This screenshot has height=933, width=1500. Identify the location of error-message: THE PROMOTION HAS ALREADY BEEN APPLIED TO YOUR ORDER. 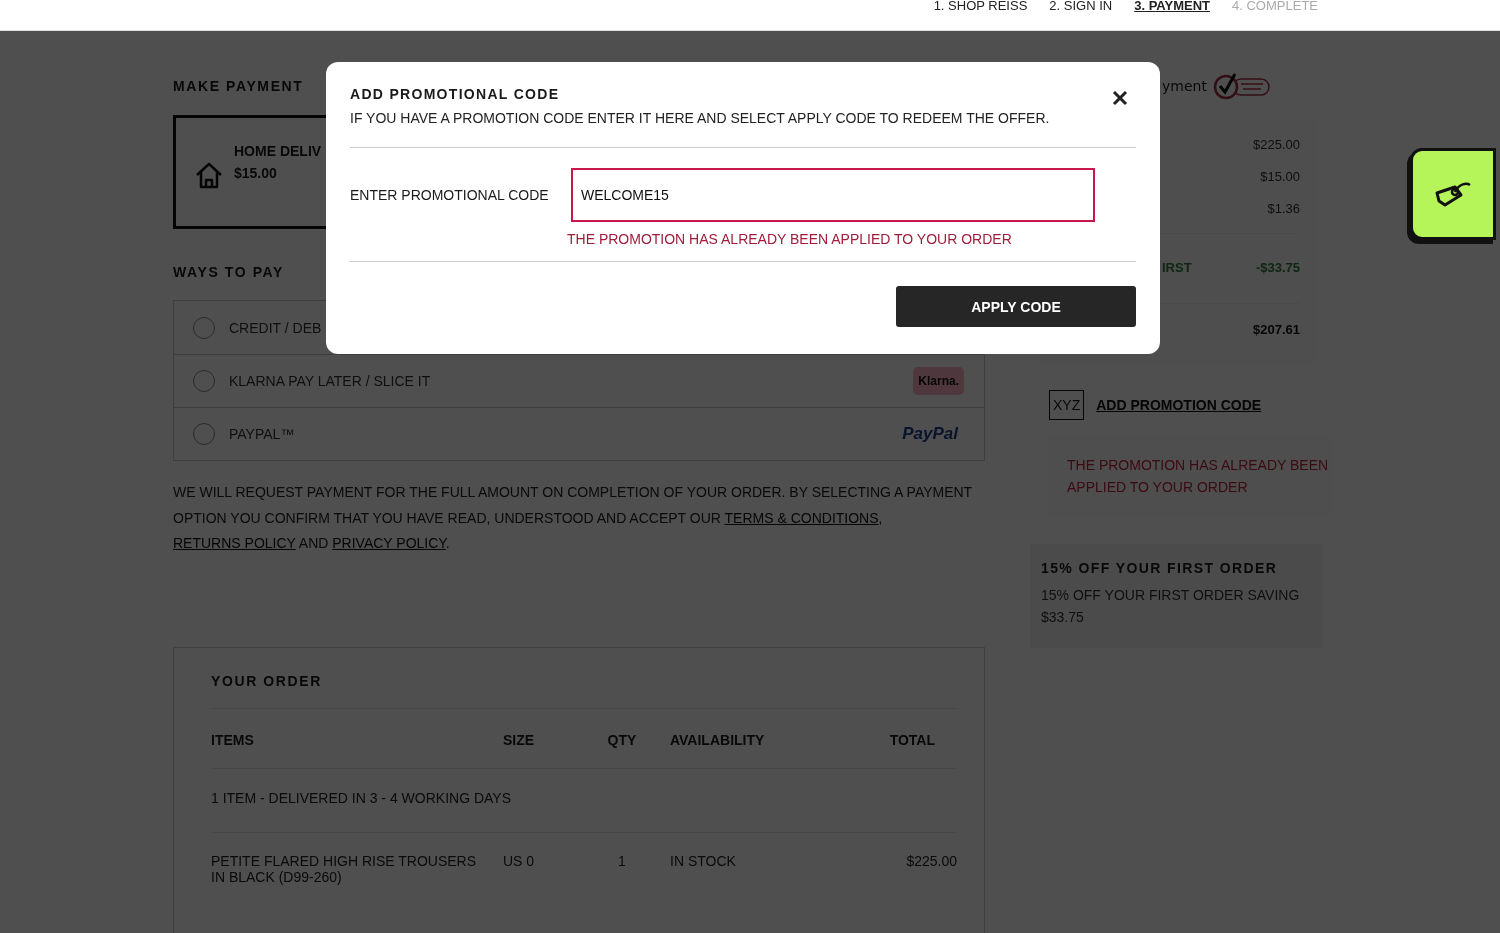
(790, 239).